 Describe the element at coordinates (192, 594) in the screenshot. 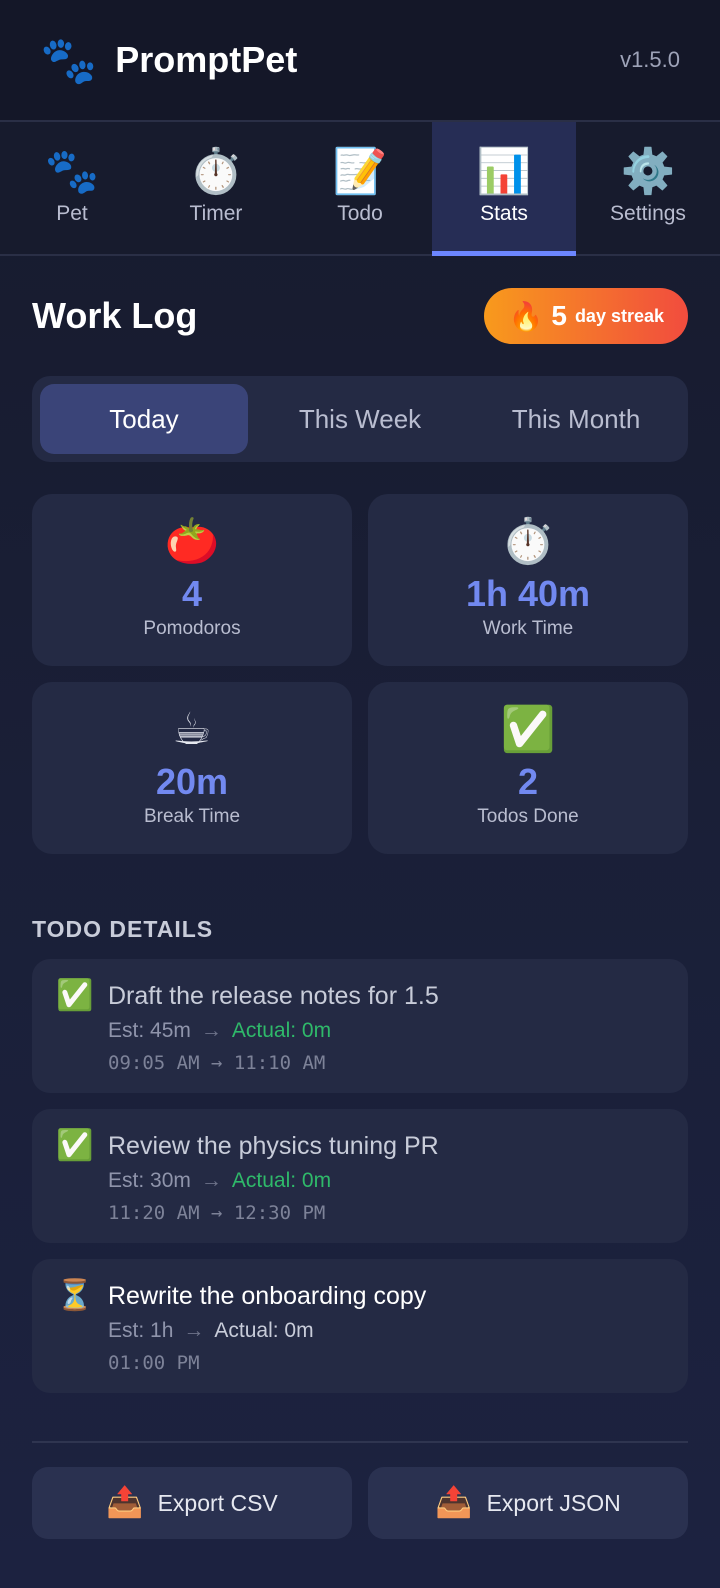

I see `stat-value: 4` at that location.